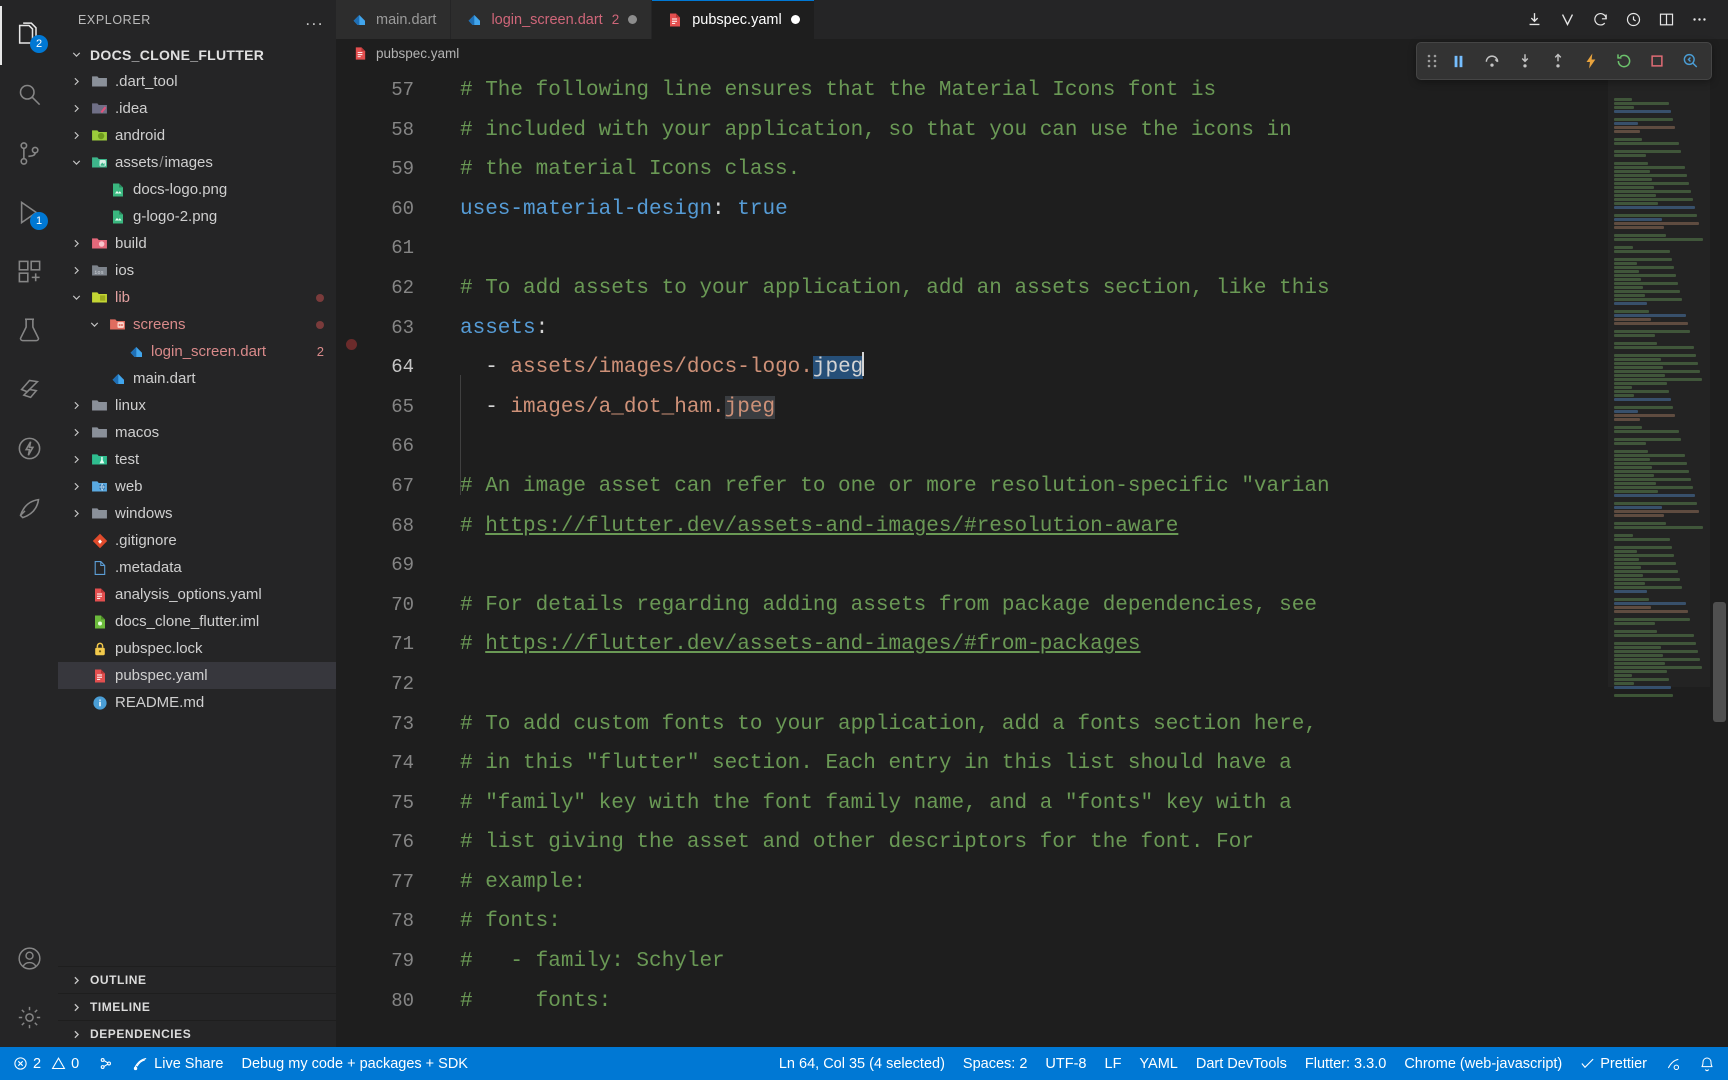 Image resolution: width=1728 pixels, height=1080 pixels. Describe the element at coordinates (197, 54) in the screenshot. I see `tree-root-folder: DOCS_CLONE_FLUTTER` at that location.